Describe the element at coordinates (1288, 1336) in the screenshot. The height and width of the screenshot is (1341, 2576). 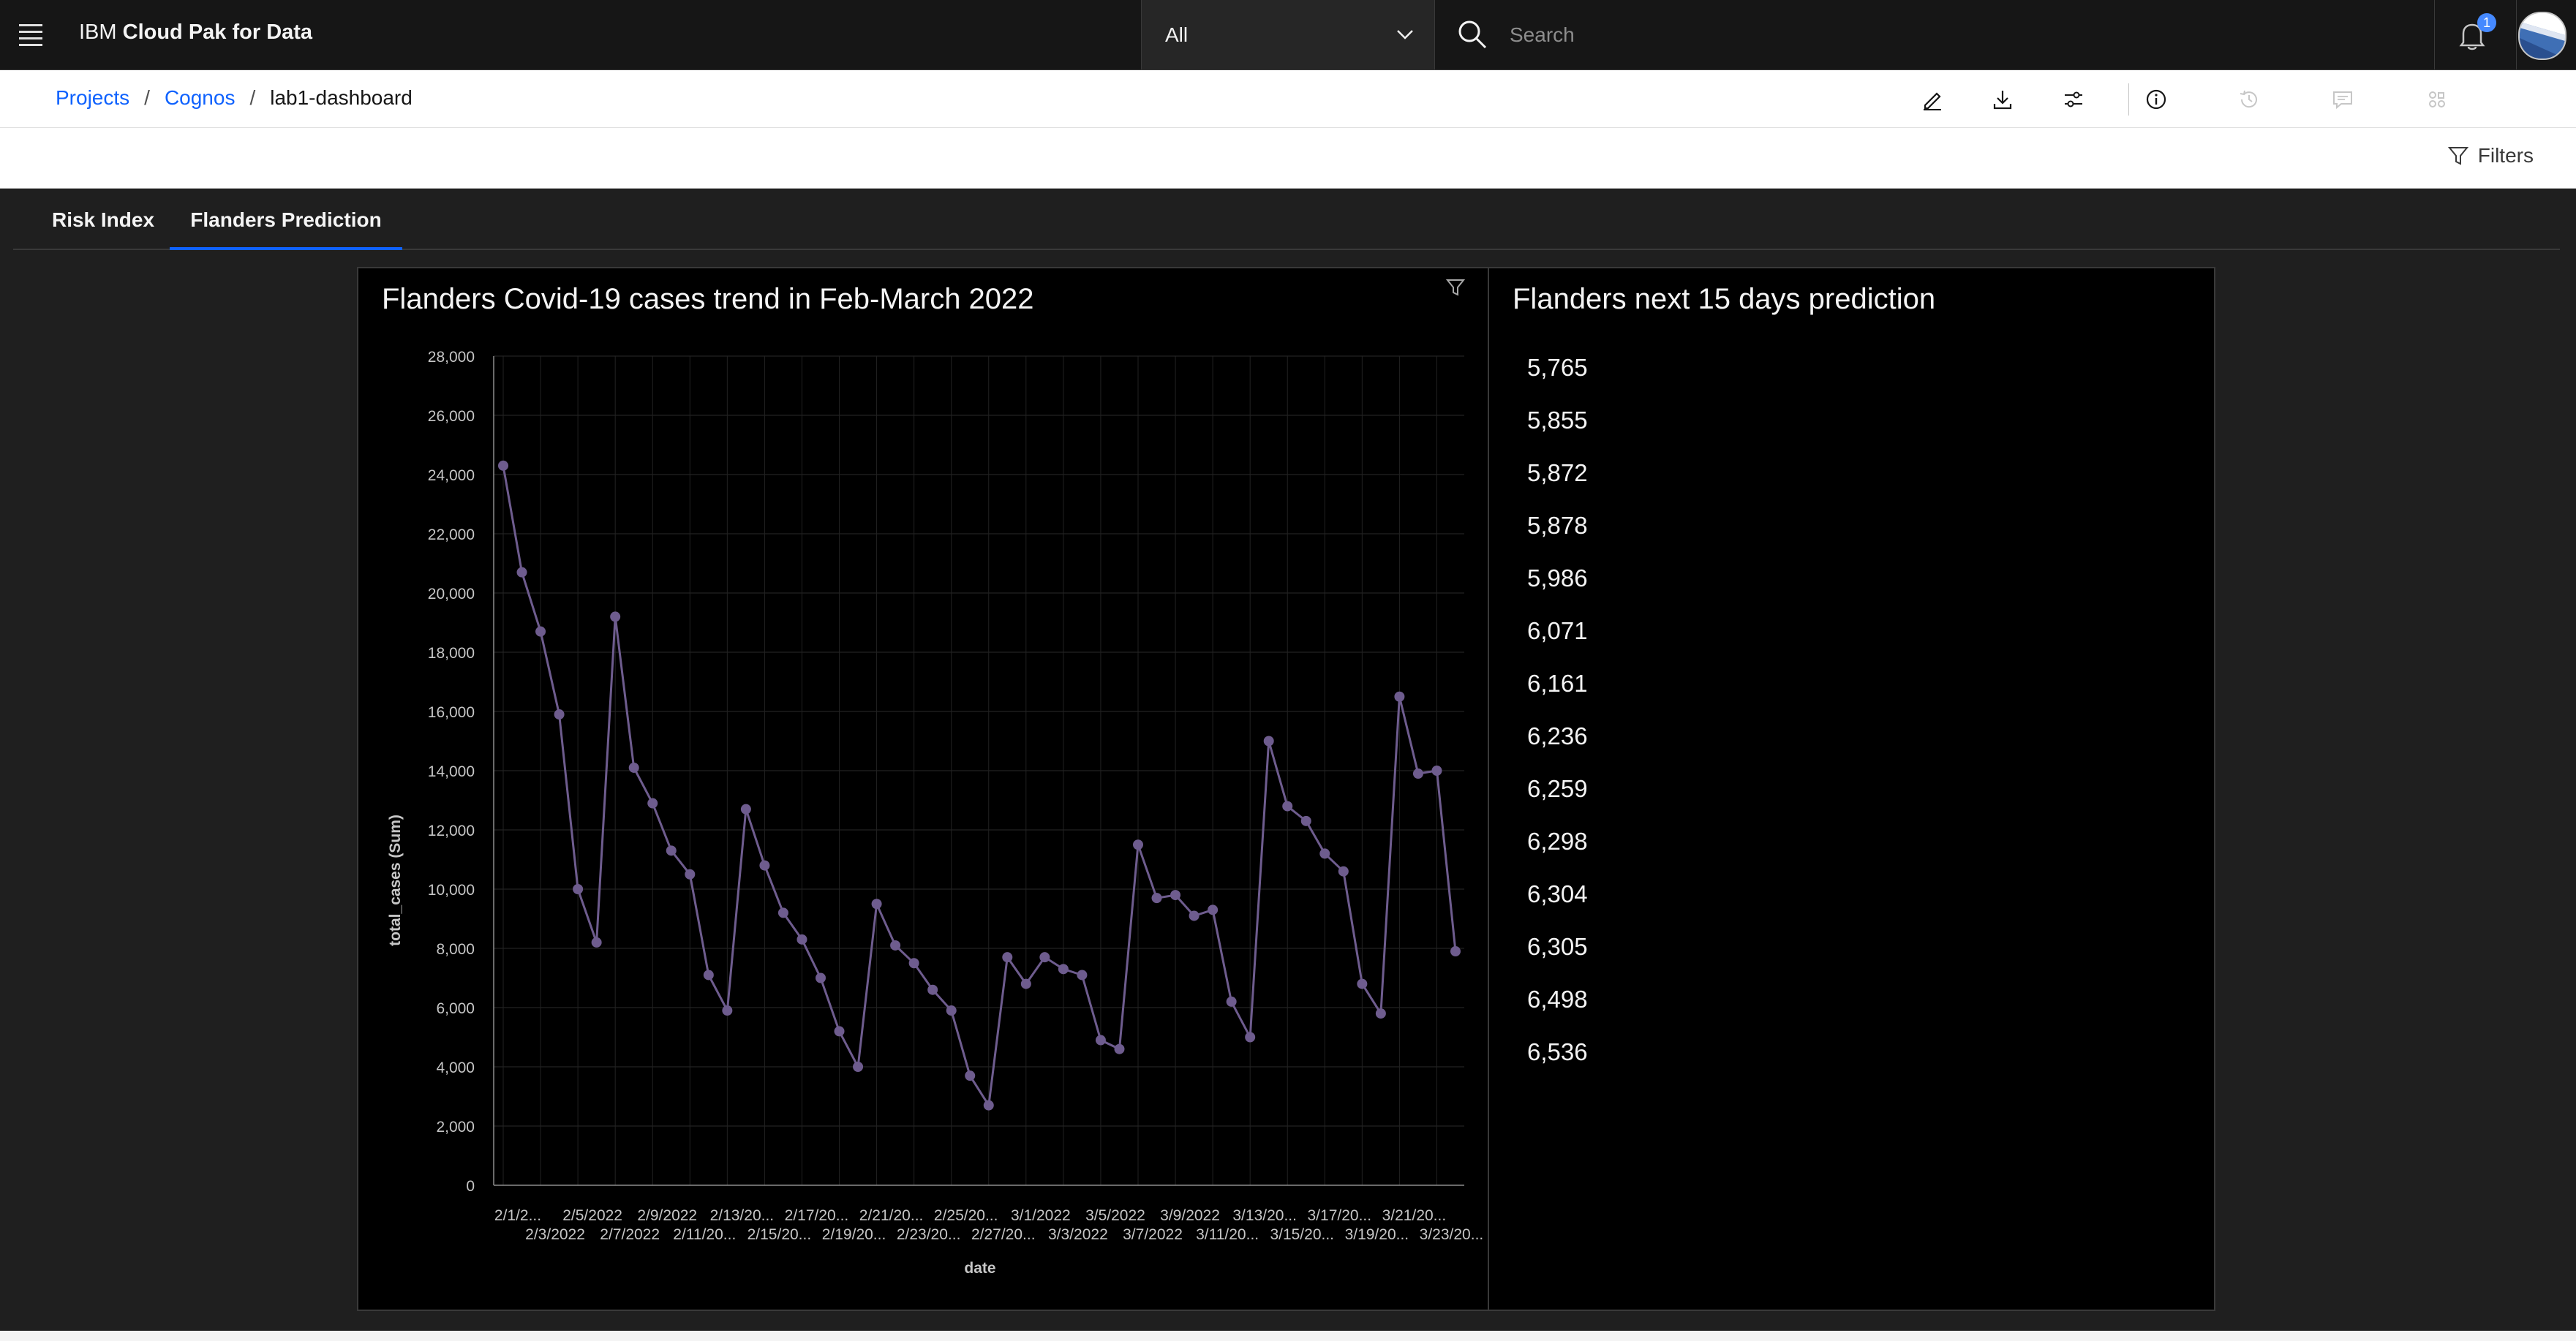
I see `page-footer-strip` at that location.